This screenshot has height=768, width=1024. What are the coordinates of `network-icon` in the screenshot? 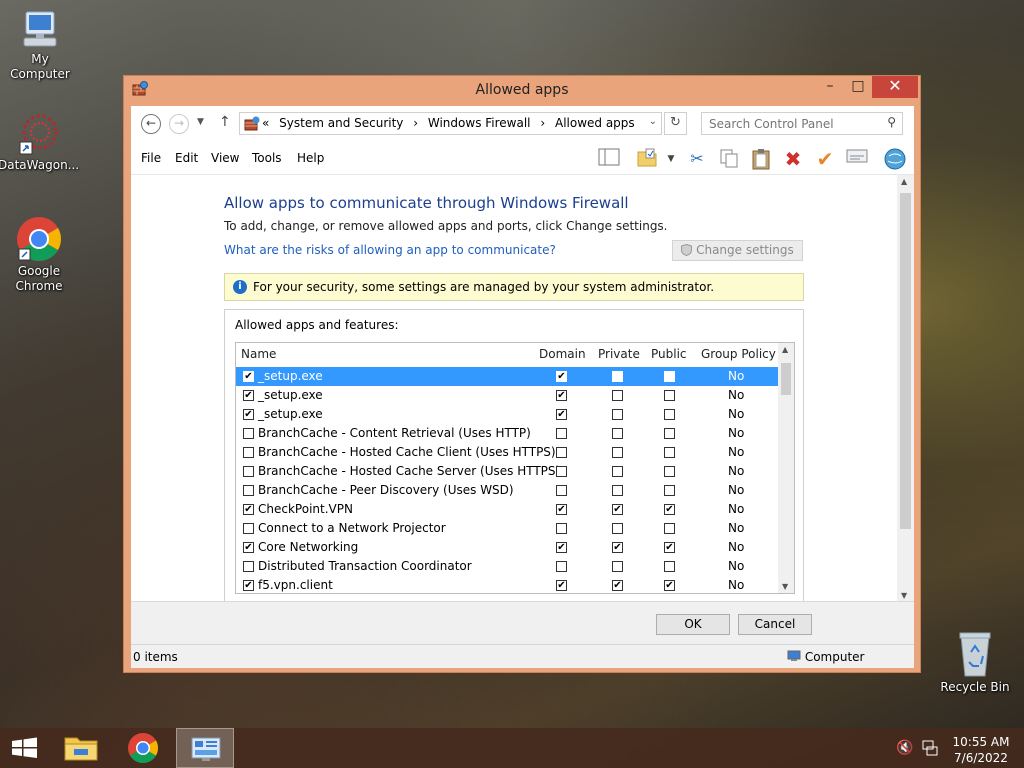 It's located at (930, 749).